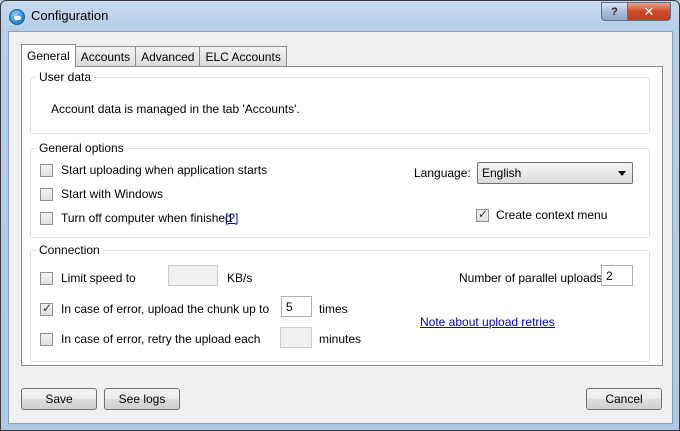 The image size is (680, 431). I want to click on create-context-menu-checkbox, so click(482, 214).